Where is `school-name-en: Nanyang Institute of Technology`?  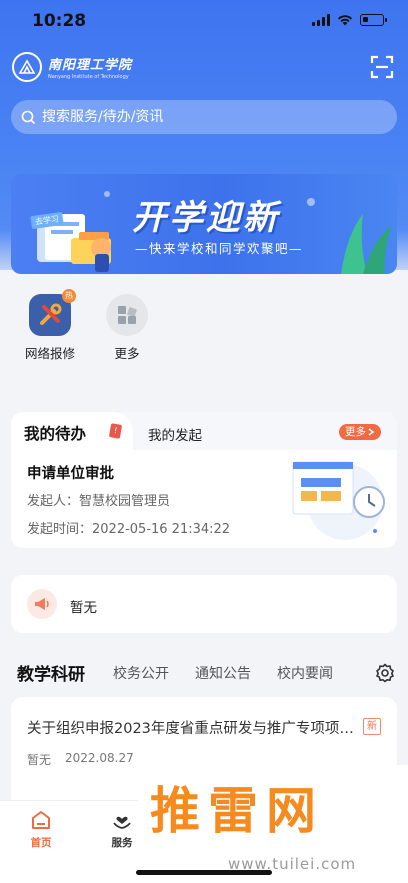 school-name-en: Nanyang Institute of Technology is located at coordinates (88, 77).